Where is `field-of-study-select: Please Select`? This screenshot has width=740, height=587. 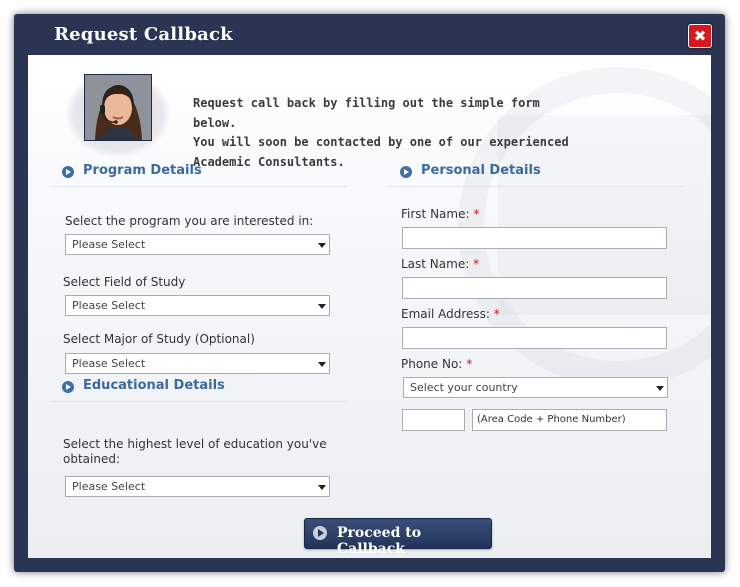
field-of-study-select: Please Select is located at coordinates (197, 305).